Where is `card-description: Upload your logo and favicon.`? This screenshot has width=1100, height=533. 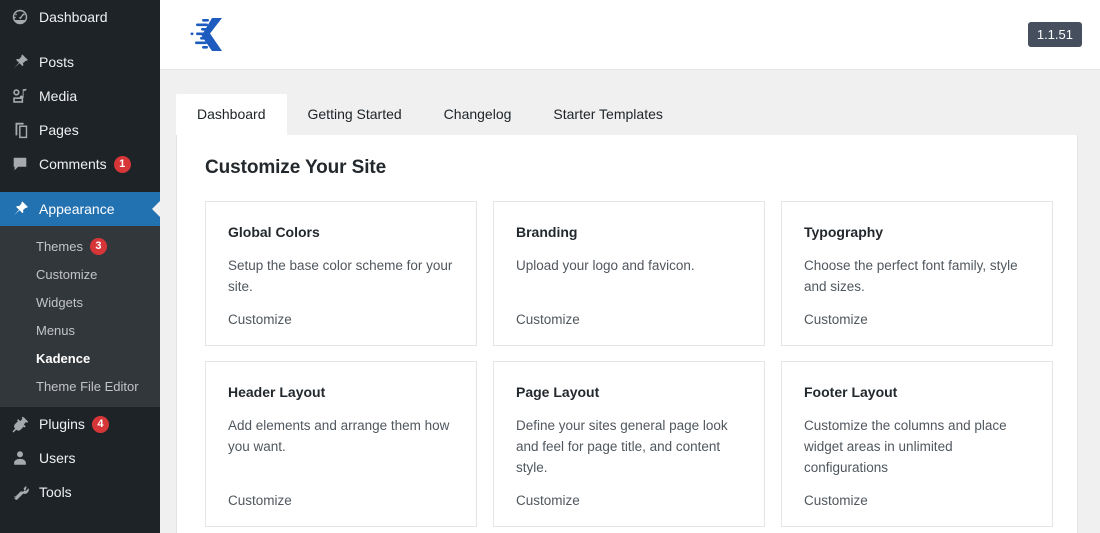
card-description: Upload your logo and favicon. is located at coordinates (605, 265).